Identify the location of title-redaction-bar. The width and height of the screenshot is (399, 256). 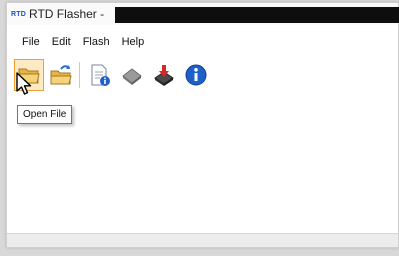
(257, 15).